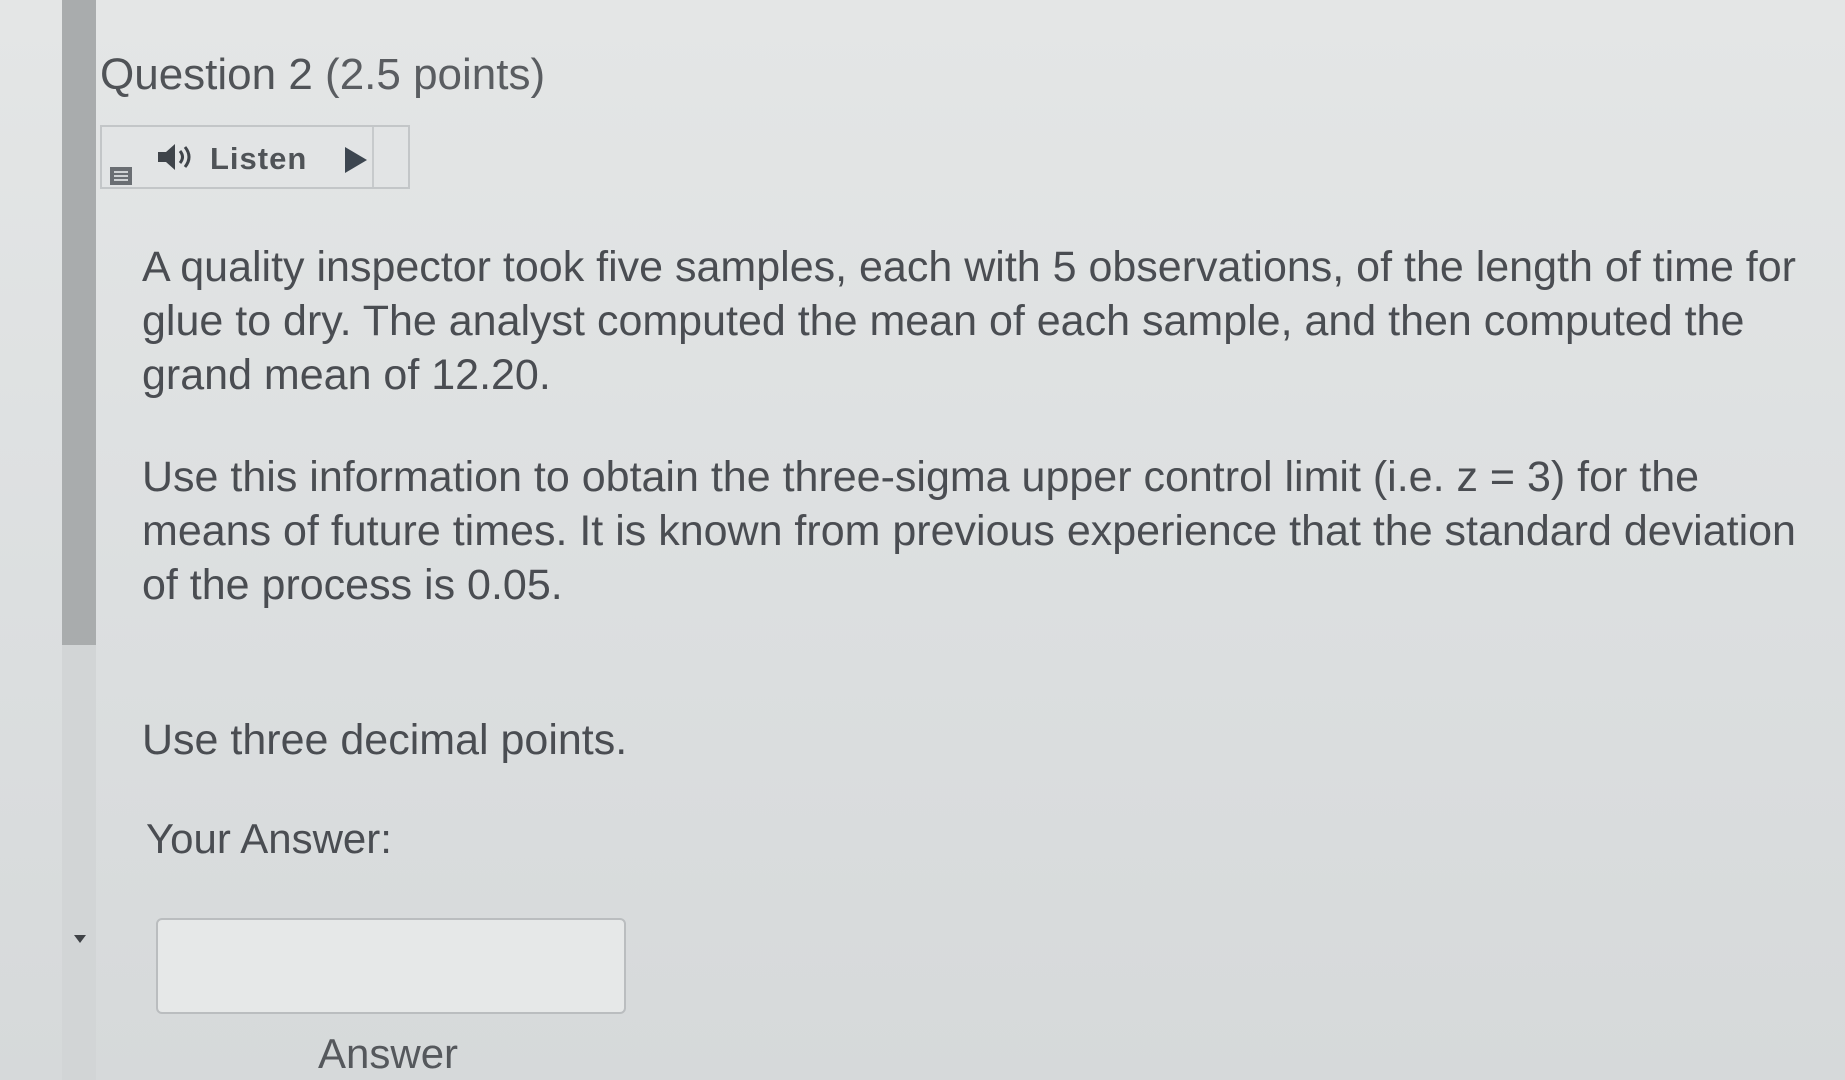 The width and height of the screenshot is (1845, 1080). What do you see at coordinates (391, 966) in the screenshot?
I see `answer-input` at bounding box center [391, 966].